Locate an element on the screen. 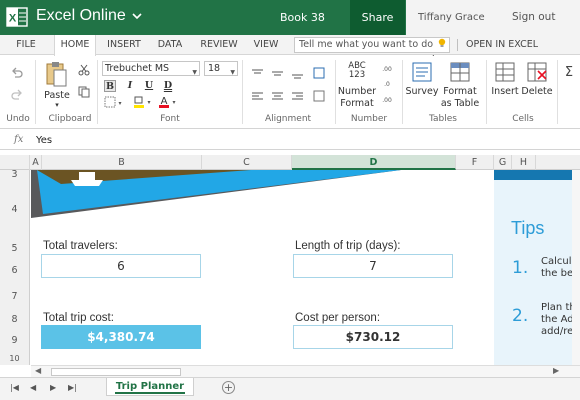 This screenshot has height=400, width=580. sheet-tab-trip-planner: Trip Planner is located at coordinates (150, 387).